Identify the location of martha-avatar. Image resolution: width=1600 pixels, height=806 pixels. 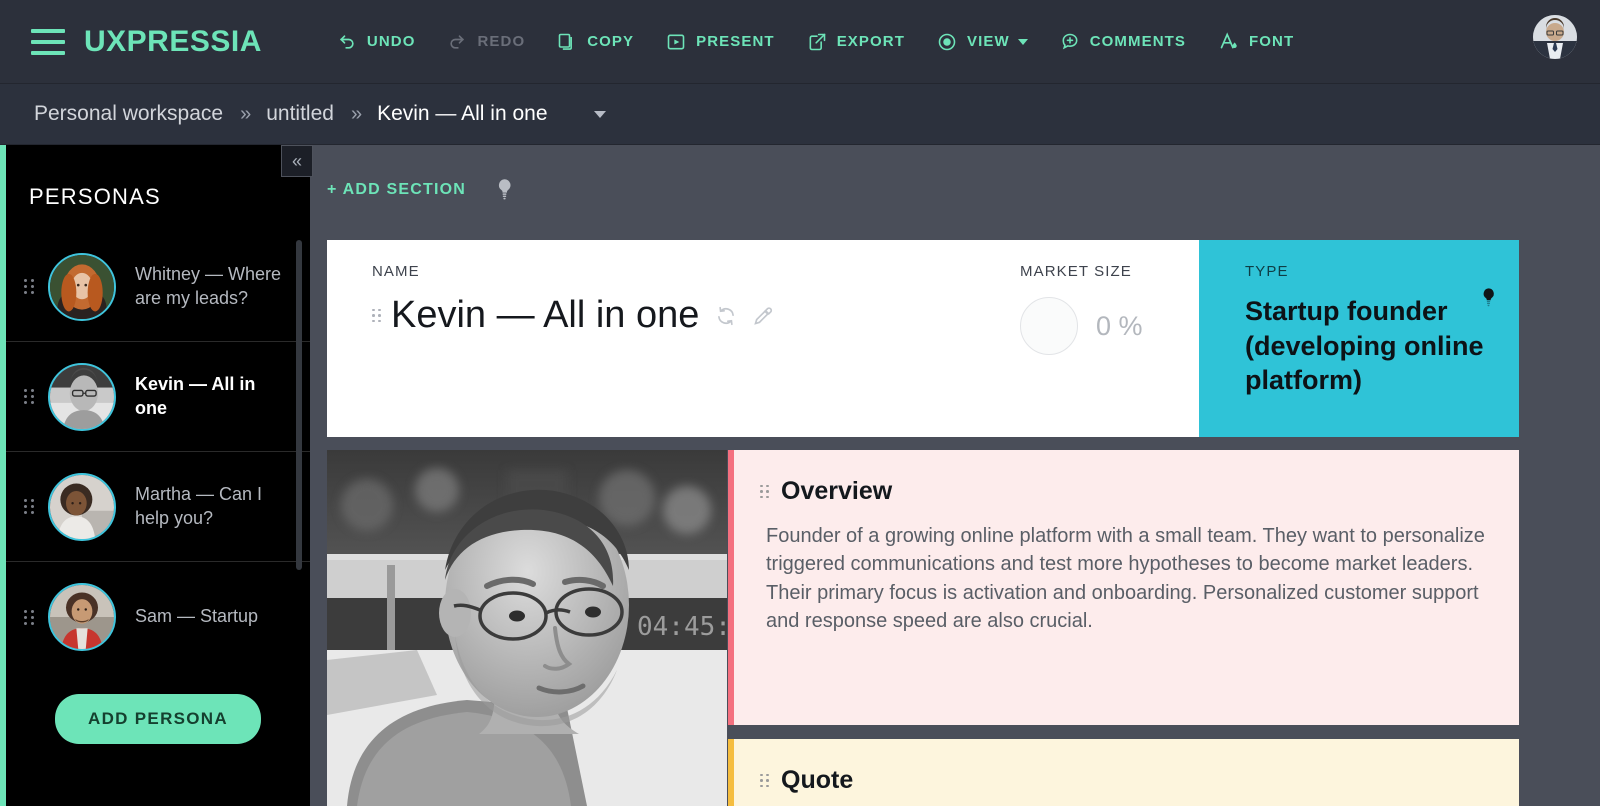
(82, 506).